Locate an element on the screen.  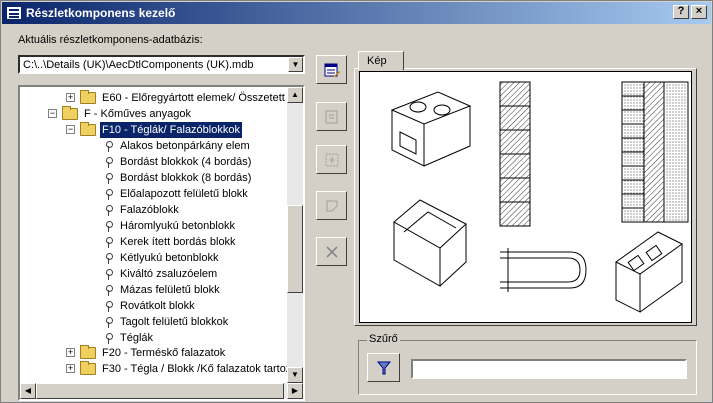
scroll-up-button: ▲ is located at coordinates (295, 95).